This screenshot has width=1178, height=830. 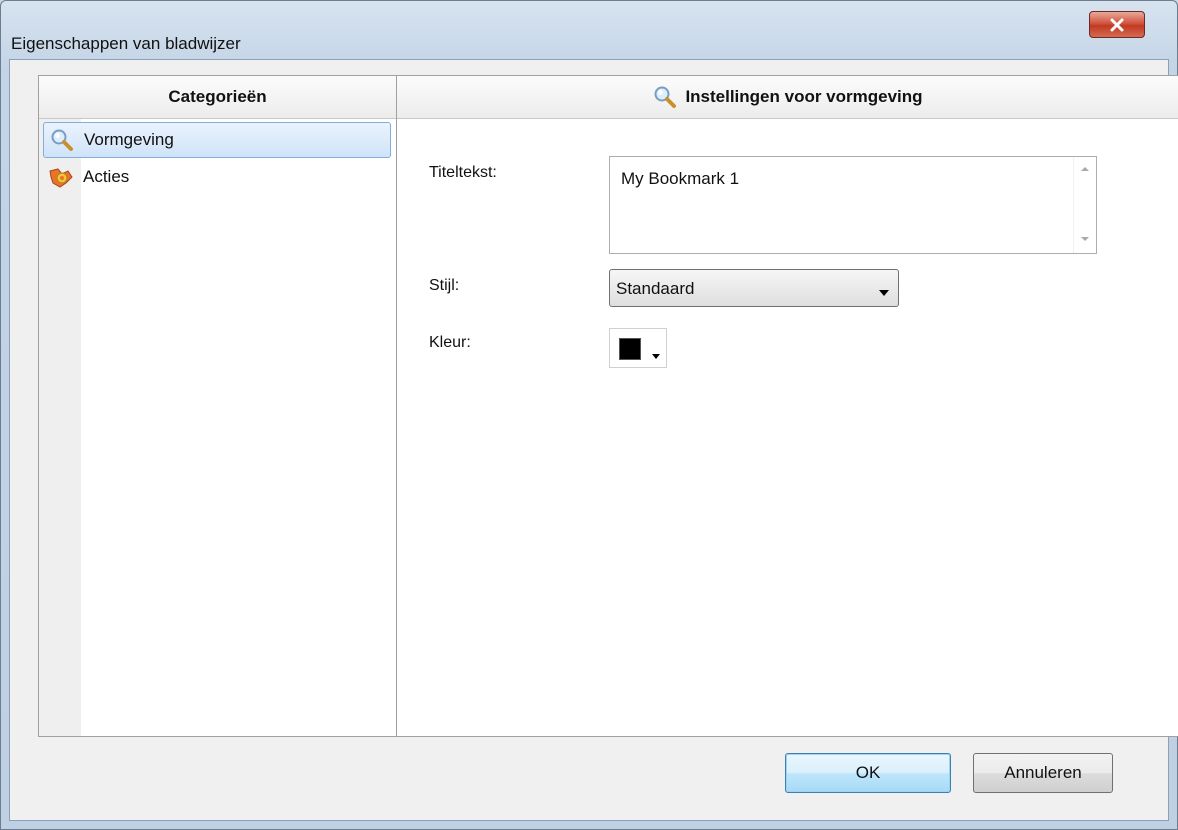 I want to click on color-swatch, so click(x=630, y=349).